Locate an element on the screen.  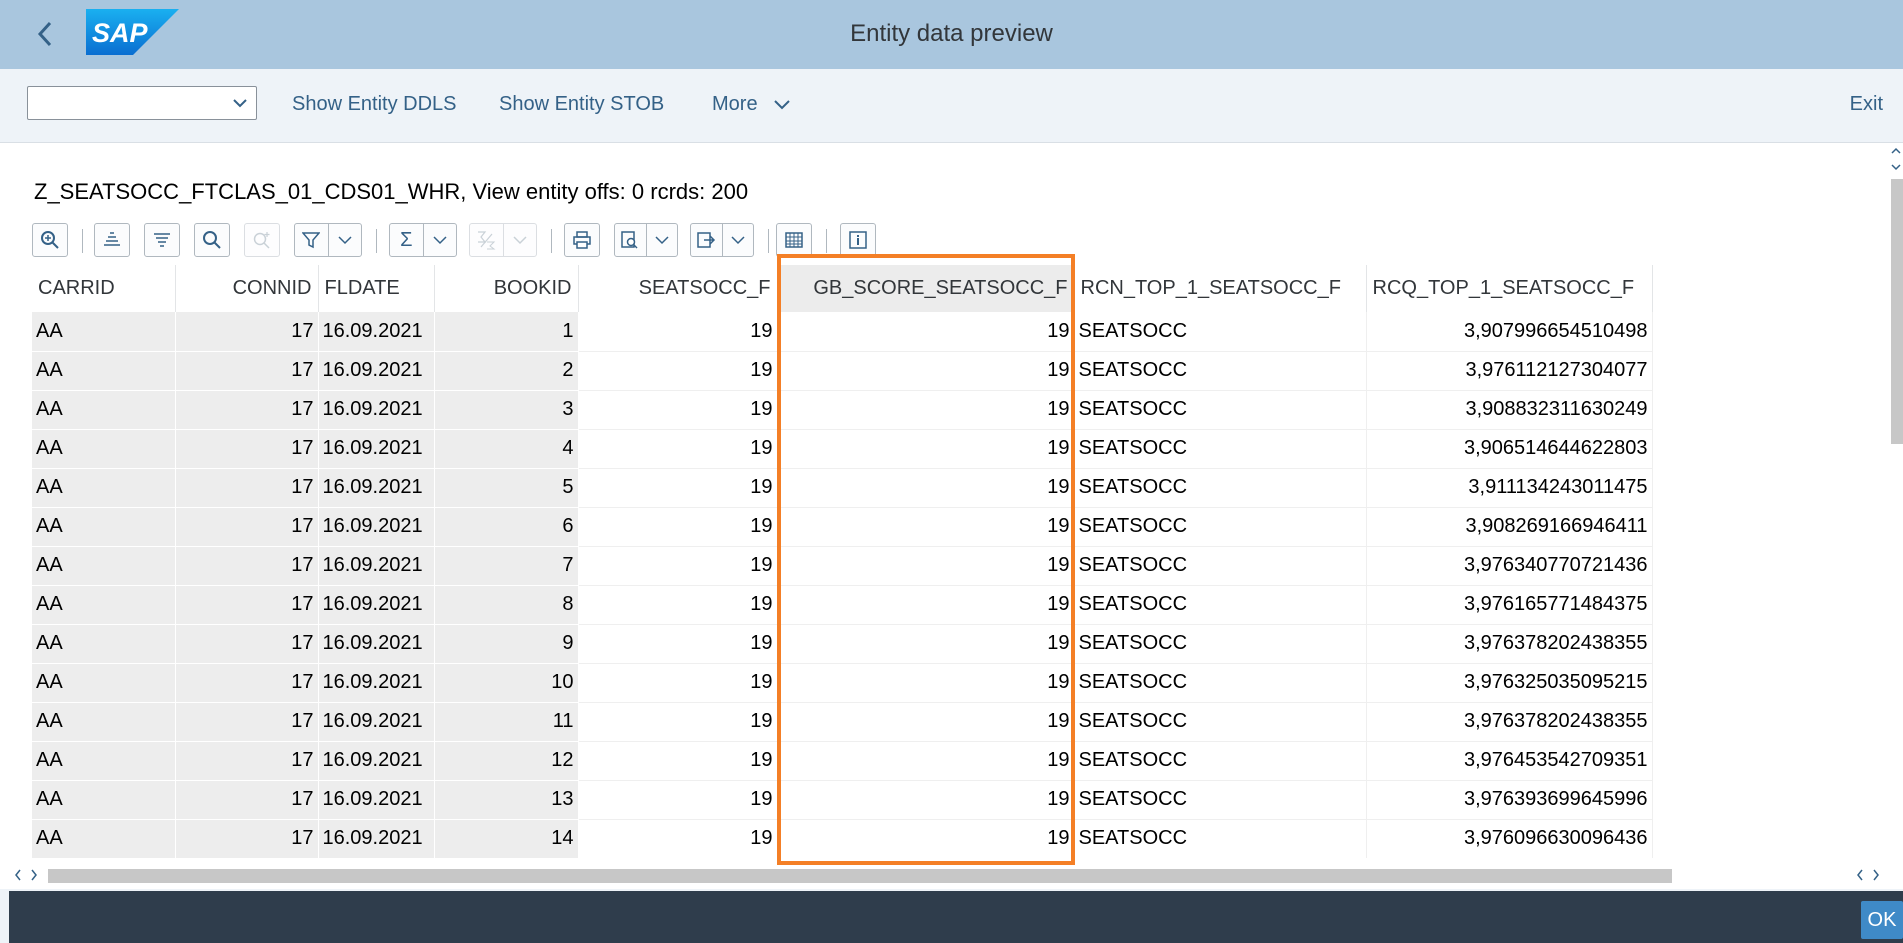
table-cell: 10 is located at coordinates (506, 683).